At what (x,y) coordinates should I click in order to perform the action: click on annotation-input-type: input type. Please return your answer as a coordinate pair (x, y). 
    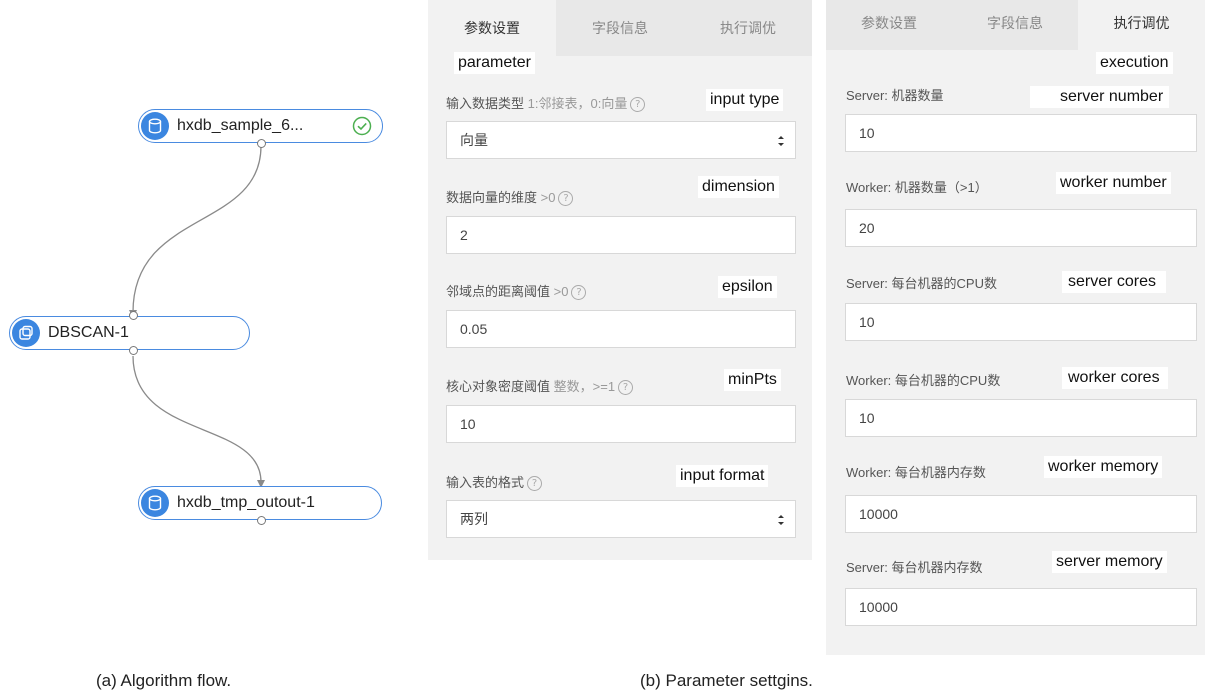
    Looking at the image, I should click on (745, 100).